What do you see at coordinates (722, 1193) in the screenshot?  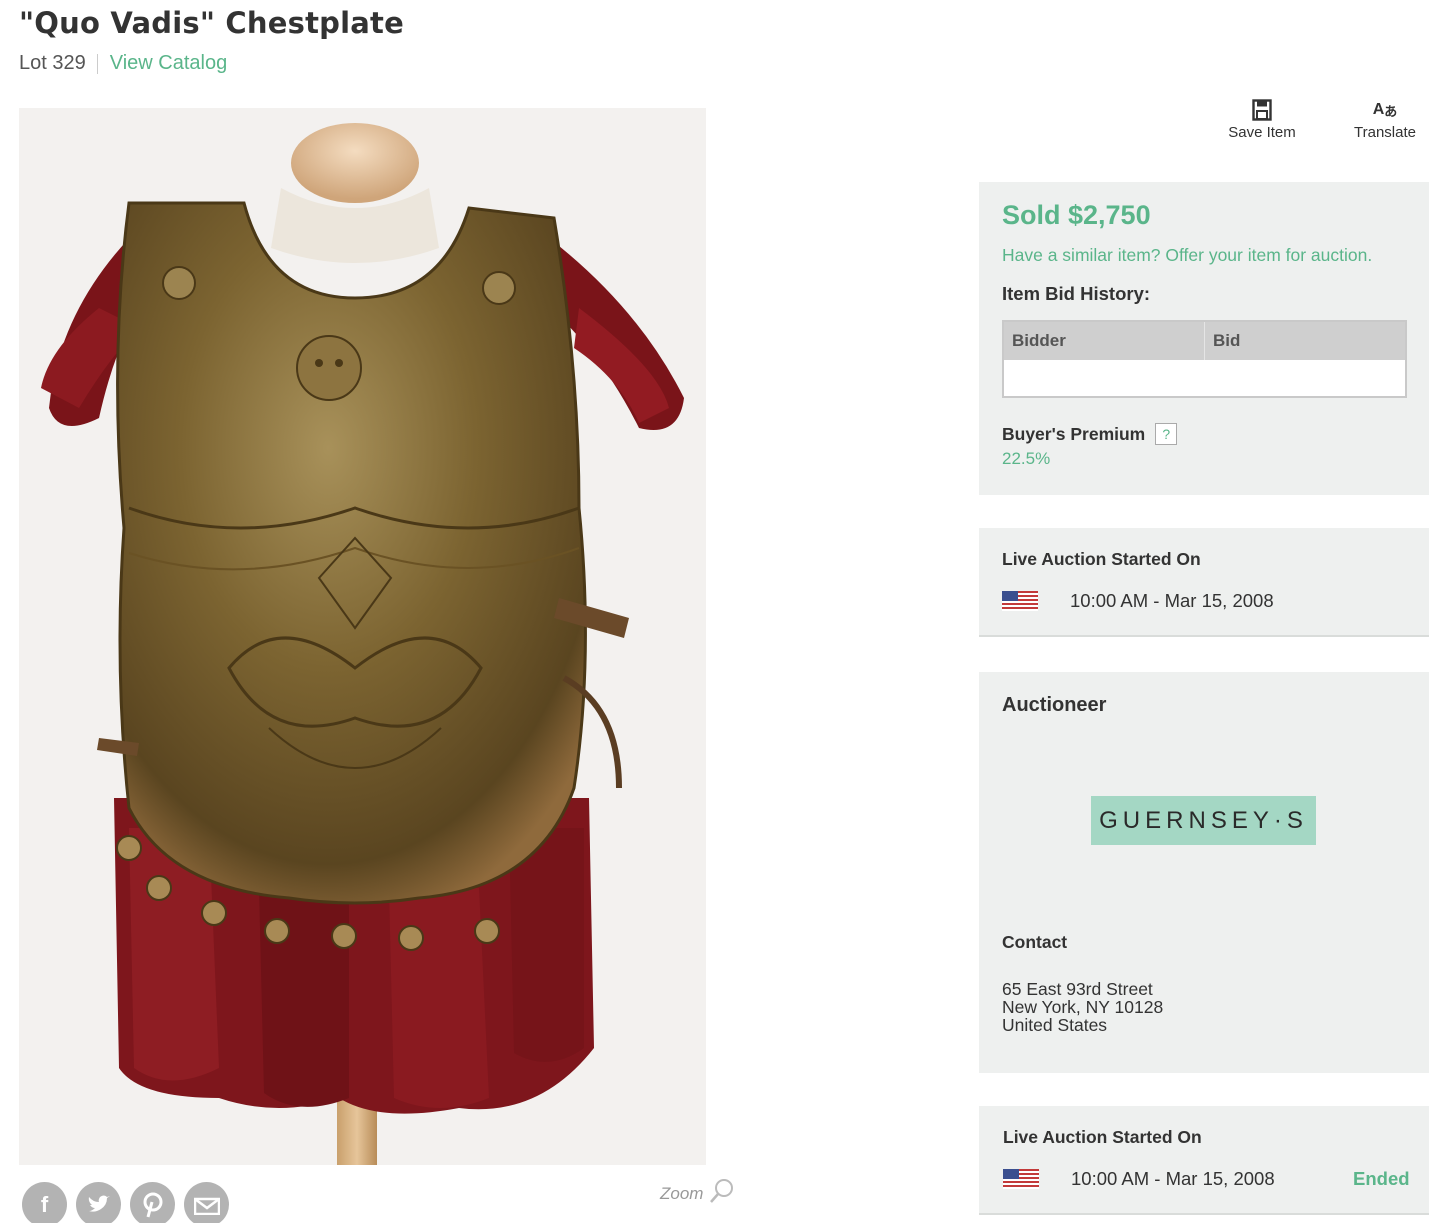 I see `magnifier-icon` at bounding box center [722, 1193].